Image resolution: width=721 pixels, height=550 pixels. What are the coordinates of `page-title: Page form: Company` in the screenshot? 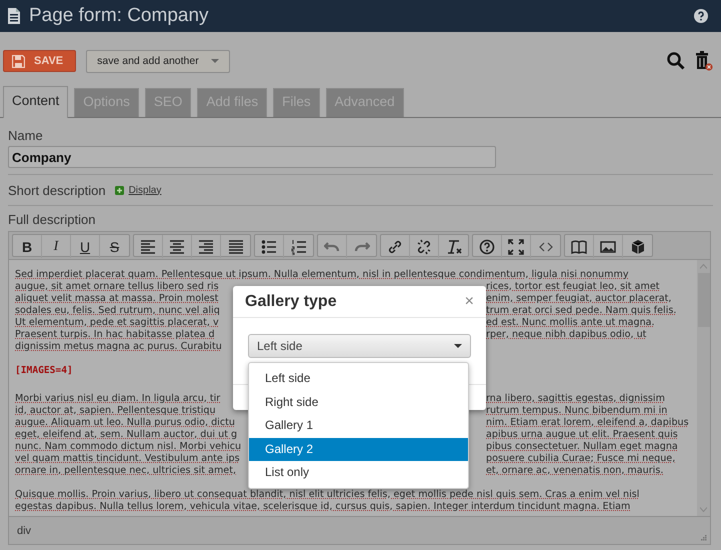 It's located at (119, 16).